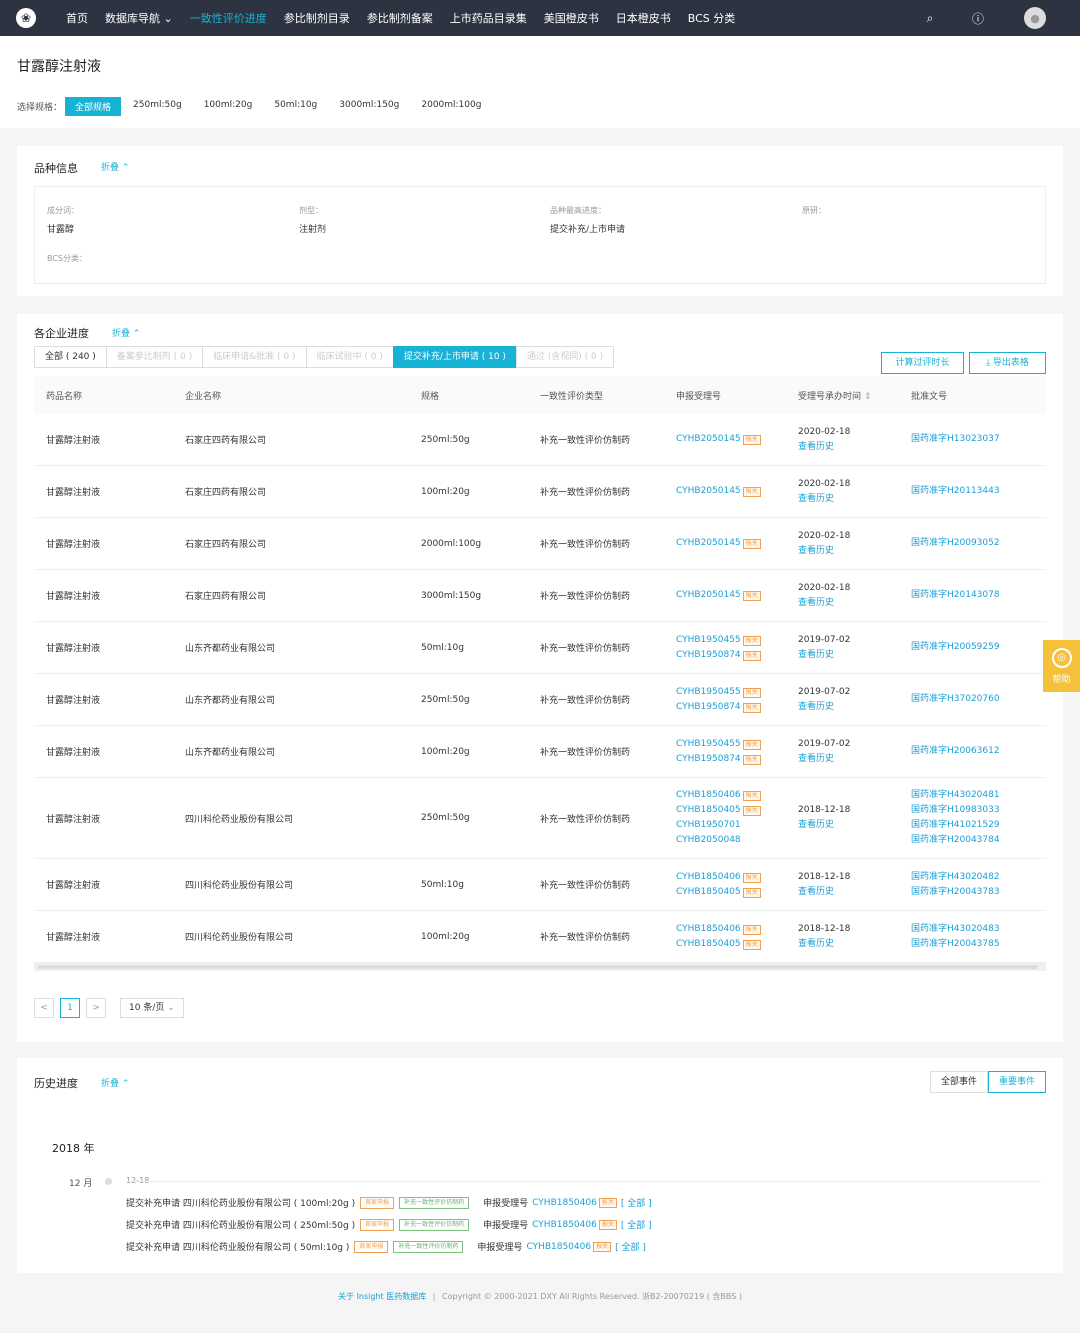  I want to click on help-float-button: ◎ 帮助, so click(1061, 666).